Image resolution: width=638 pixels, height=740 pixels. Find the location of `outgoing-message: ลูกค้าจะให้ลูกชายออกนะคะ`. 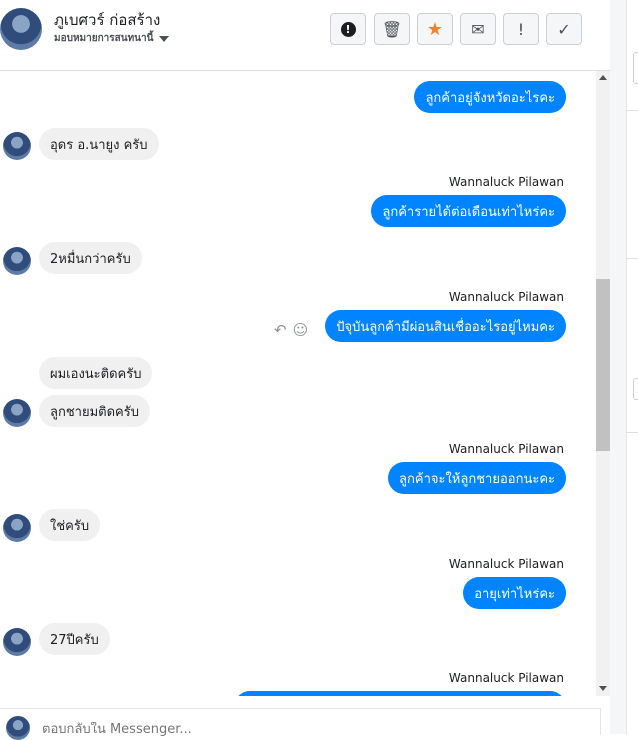

outgoing-message: ลูกค้าจะให้ลูกชายออกนะคะ is located at coordinates (477, 478).